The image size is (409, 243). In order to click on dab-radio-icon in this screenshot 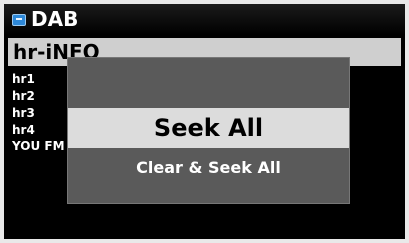, I will do `click(19, 20)`.